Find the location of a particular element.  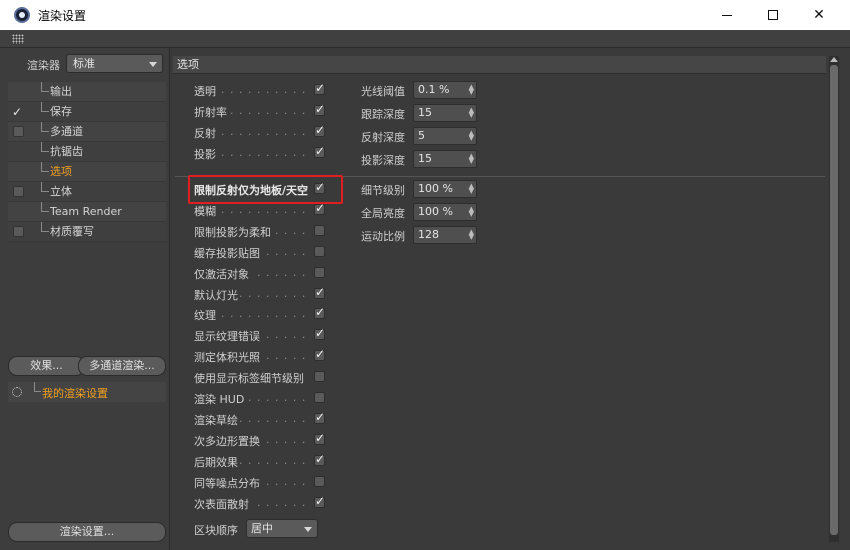

option-label: 渲染 HUD is located at coordinates (220, 399).